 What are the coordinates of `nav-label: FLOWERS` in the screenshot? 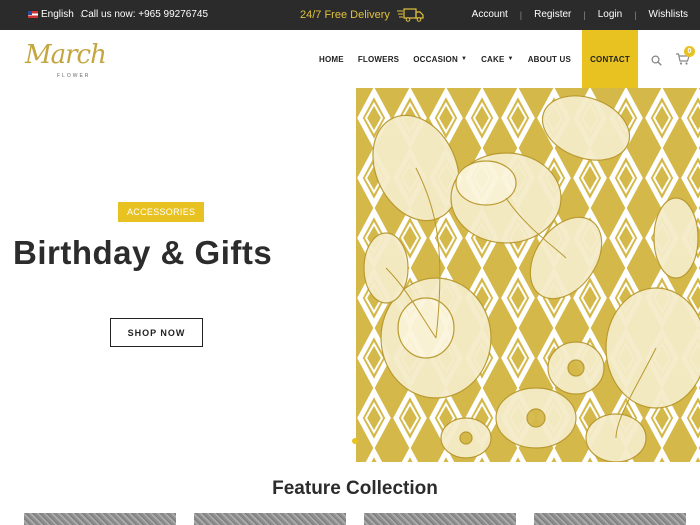 It's located at (378, 59).